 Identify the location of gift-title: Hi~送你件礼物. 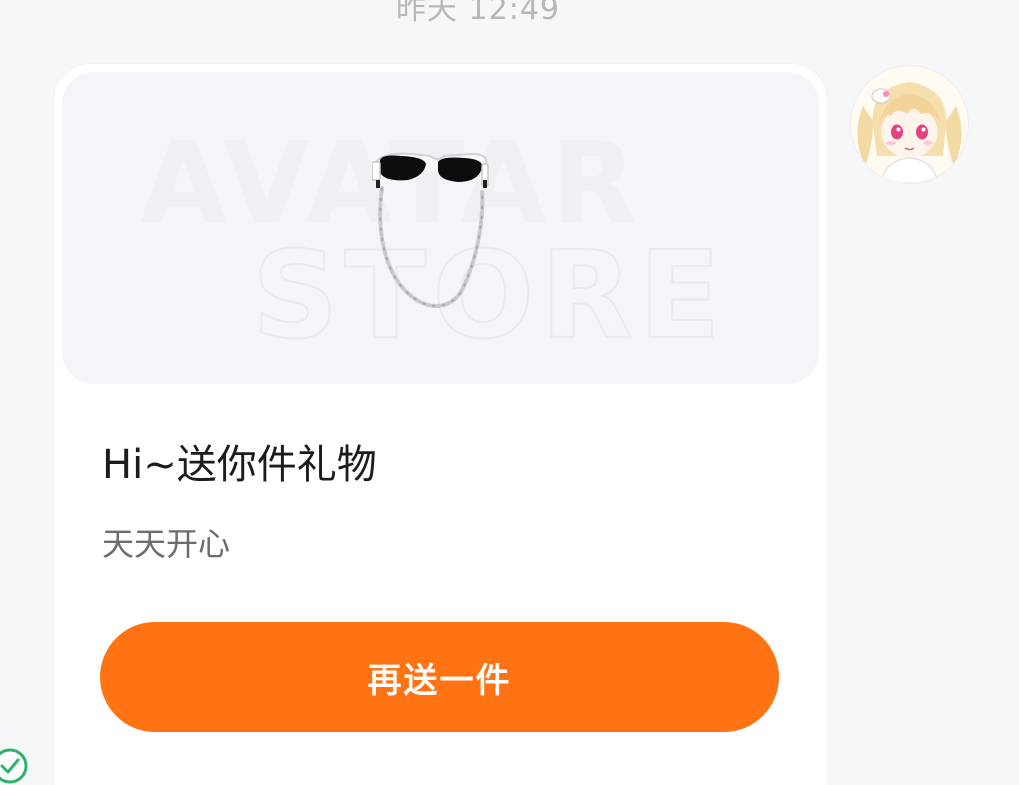
(239, 465).